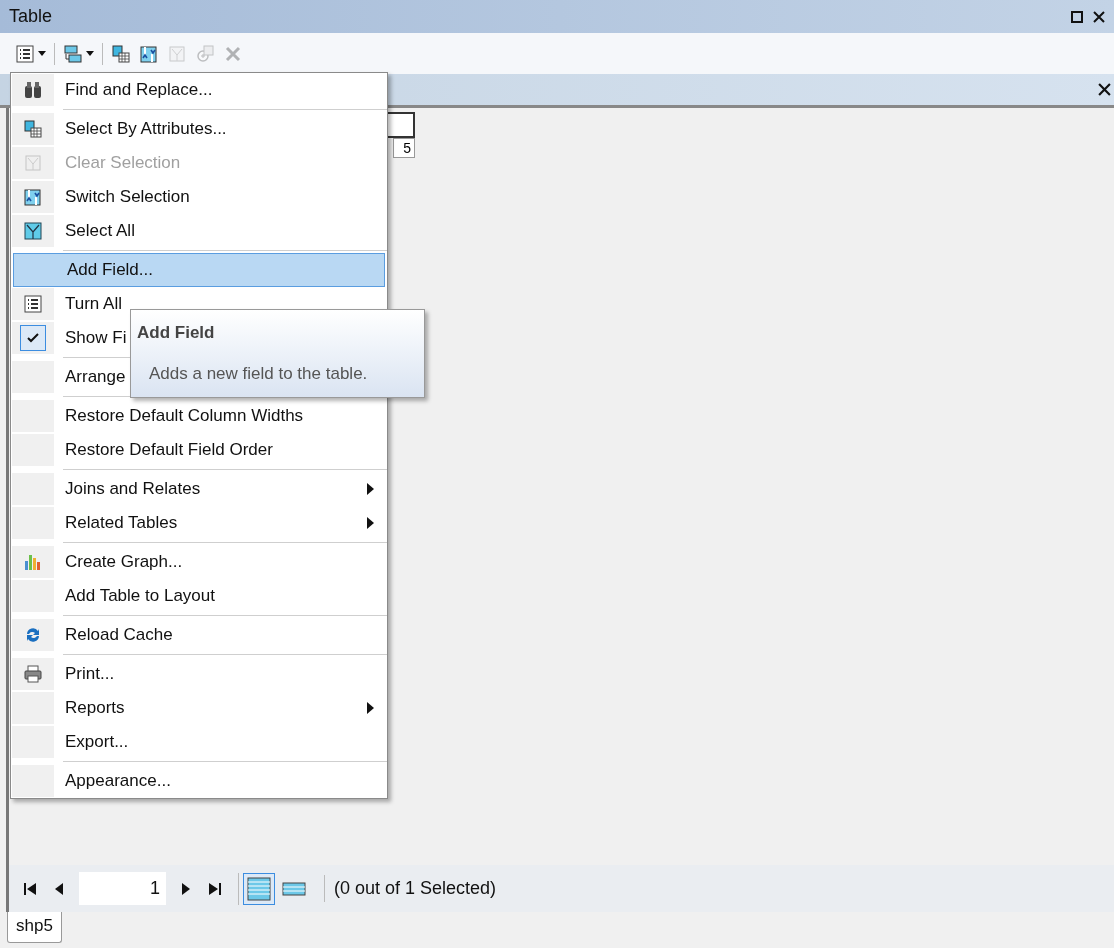 Image resolution: width=1114 pixels, height=948 pixels. Describe the element at coordinates (176, 333) in the screenshot. I see `tooltip-title: Add Field` at that location.